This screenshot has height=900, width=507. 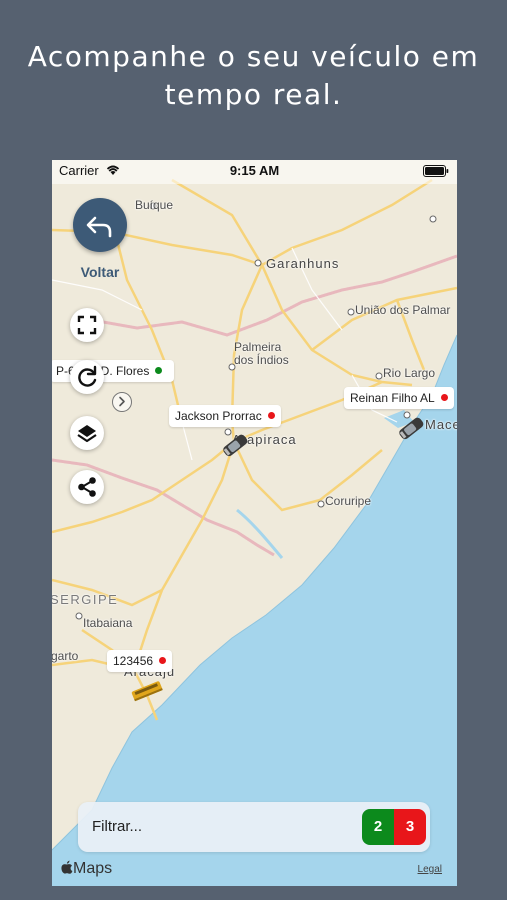 I want to click on back-button, so click(x=100, y=225).